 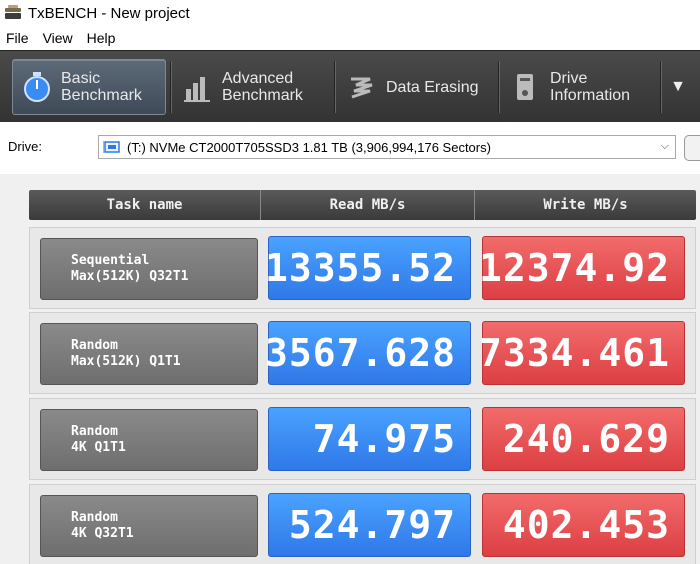 What do you see at coordinates (101, 38) in the screenshot?
I see `menu-help: Help` at bounding box center [101, 38].